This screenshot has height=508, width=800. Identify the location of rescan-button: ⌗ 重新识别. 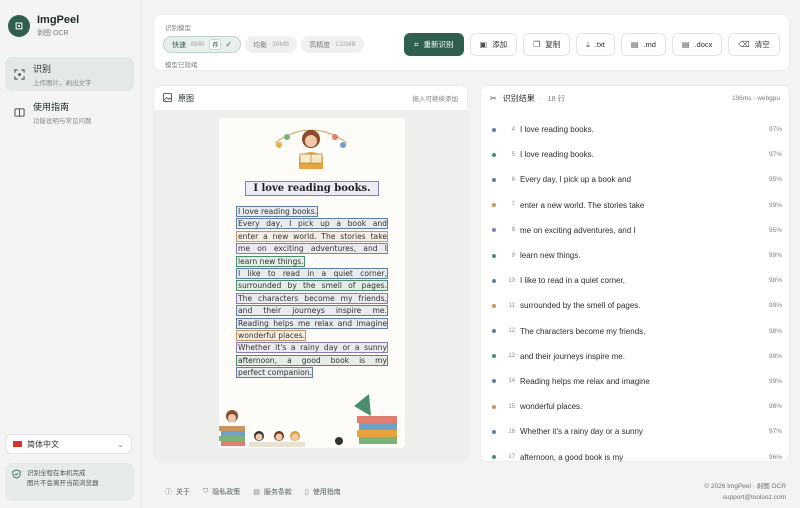
(434, 44).